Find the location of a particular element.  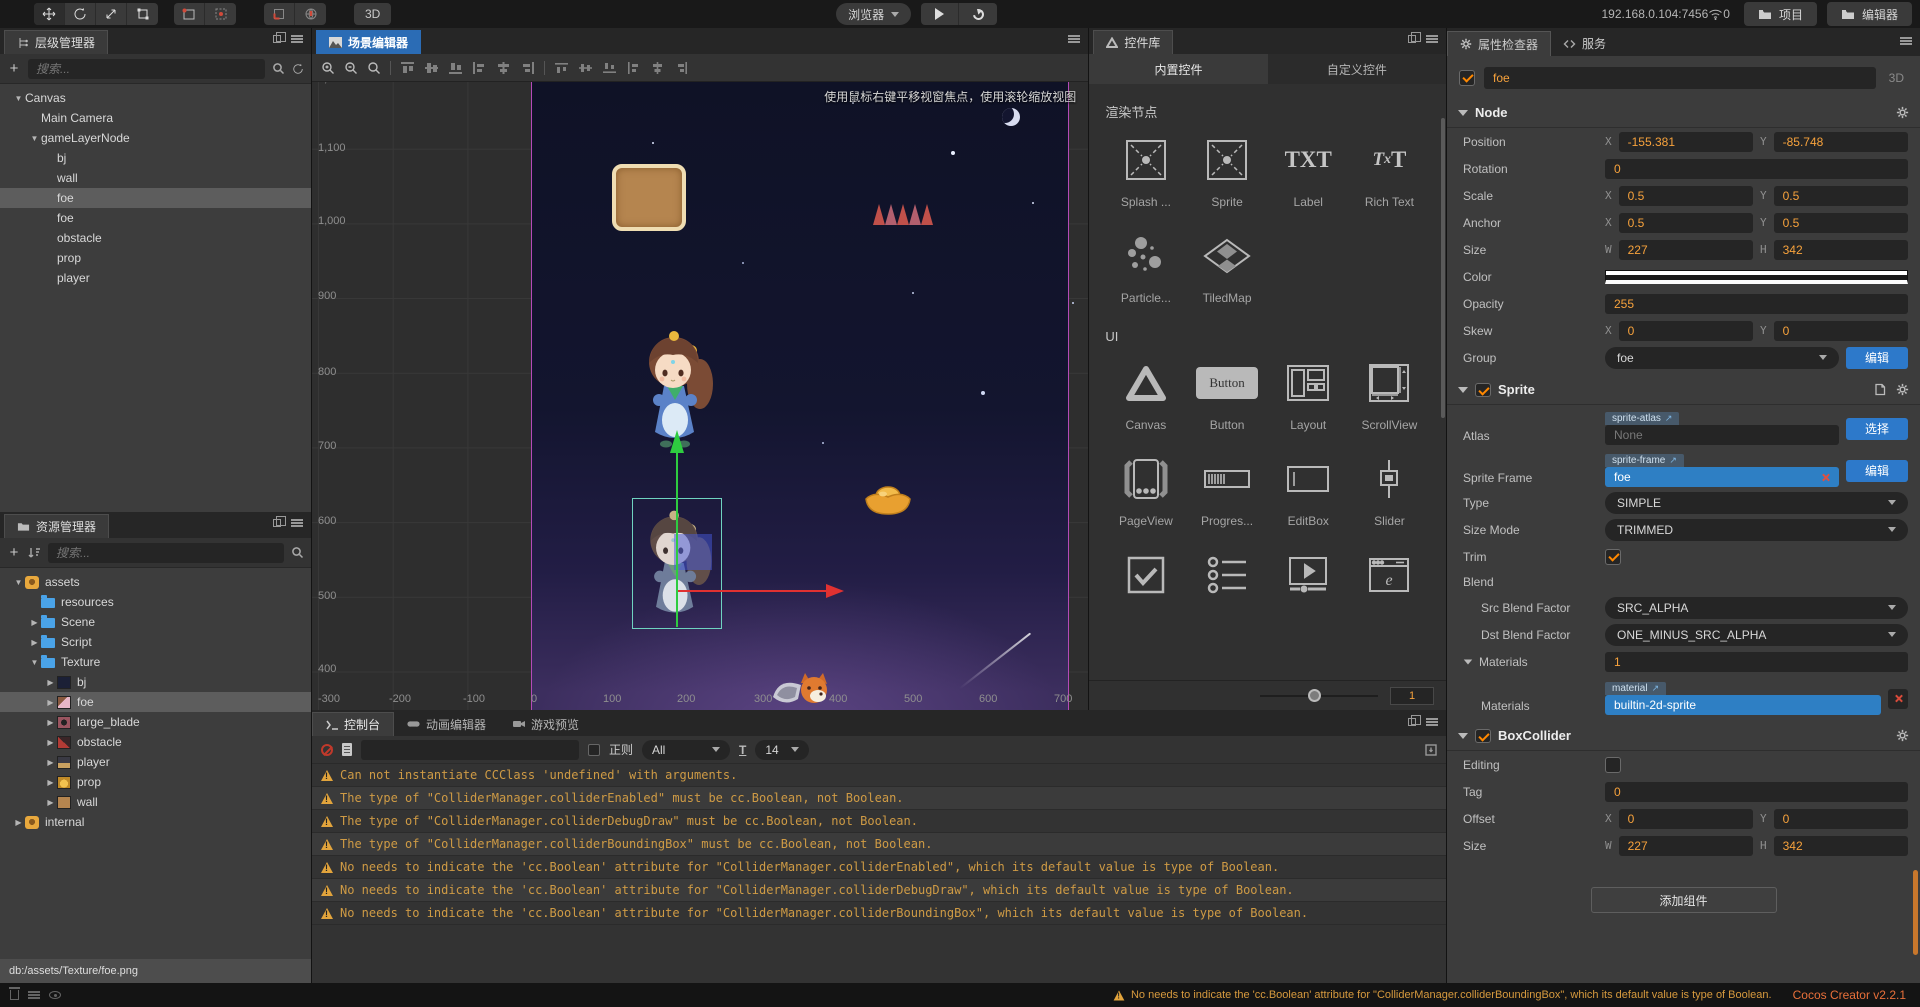

3d-toggle-button: 3D is located at coordinates (373, 14).